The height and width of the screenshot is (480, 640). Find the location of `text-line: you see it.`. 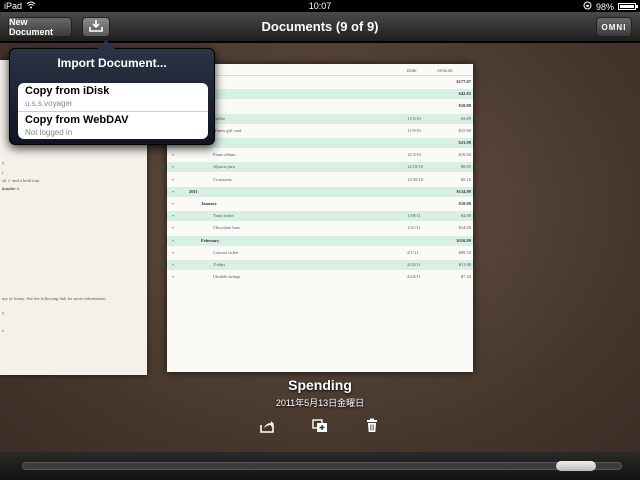

text-line: you see it. is located at coordinates (11, 188).